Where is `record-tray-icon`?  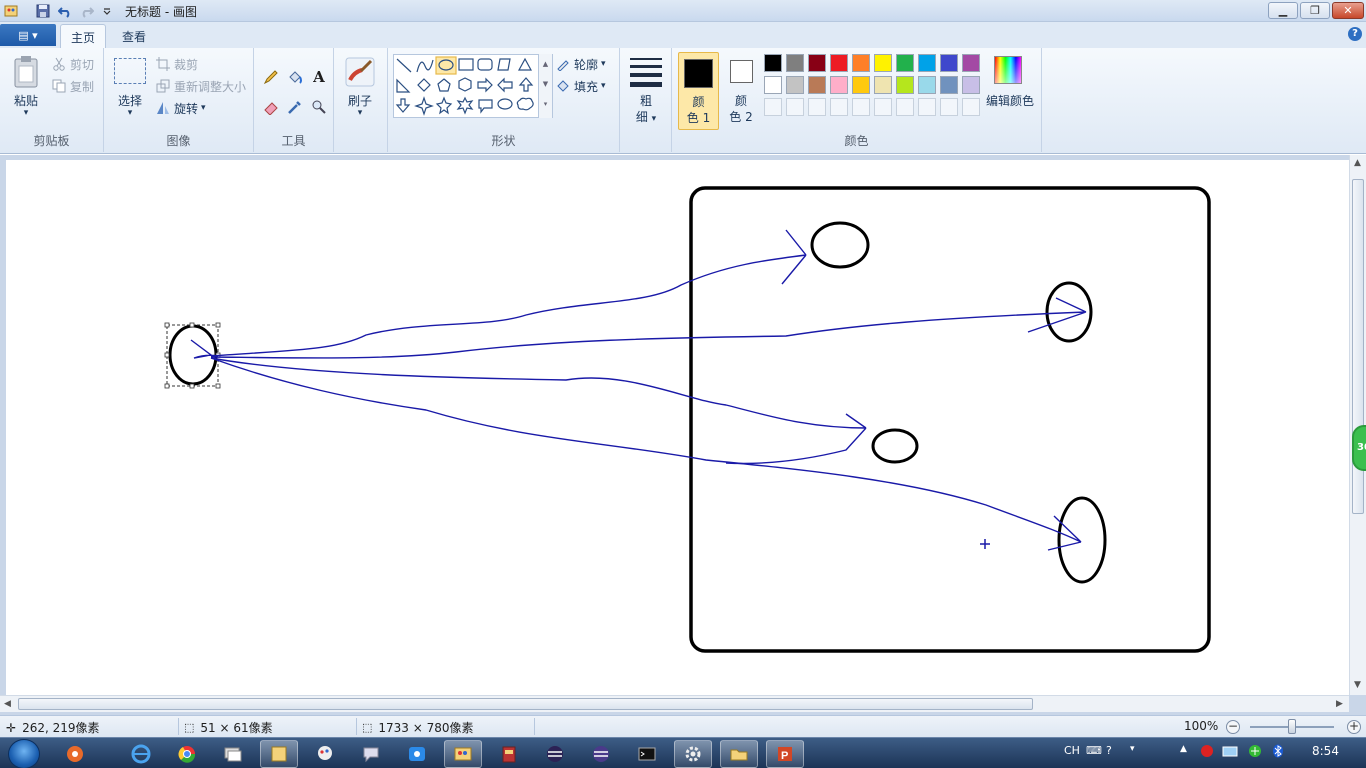 record-tray-icon is located at coordinates (1207, 752).